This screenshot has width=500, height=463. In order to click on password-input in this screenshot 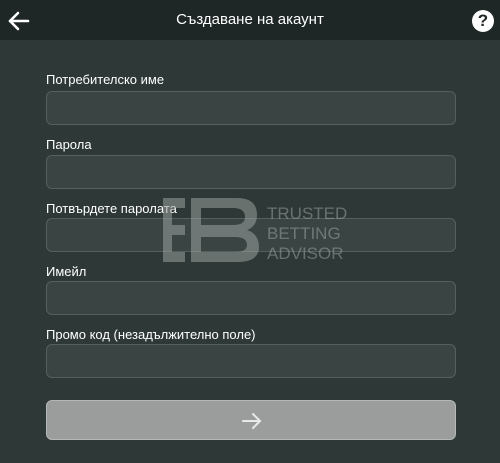, I will do `click(251, 172)`.